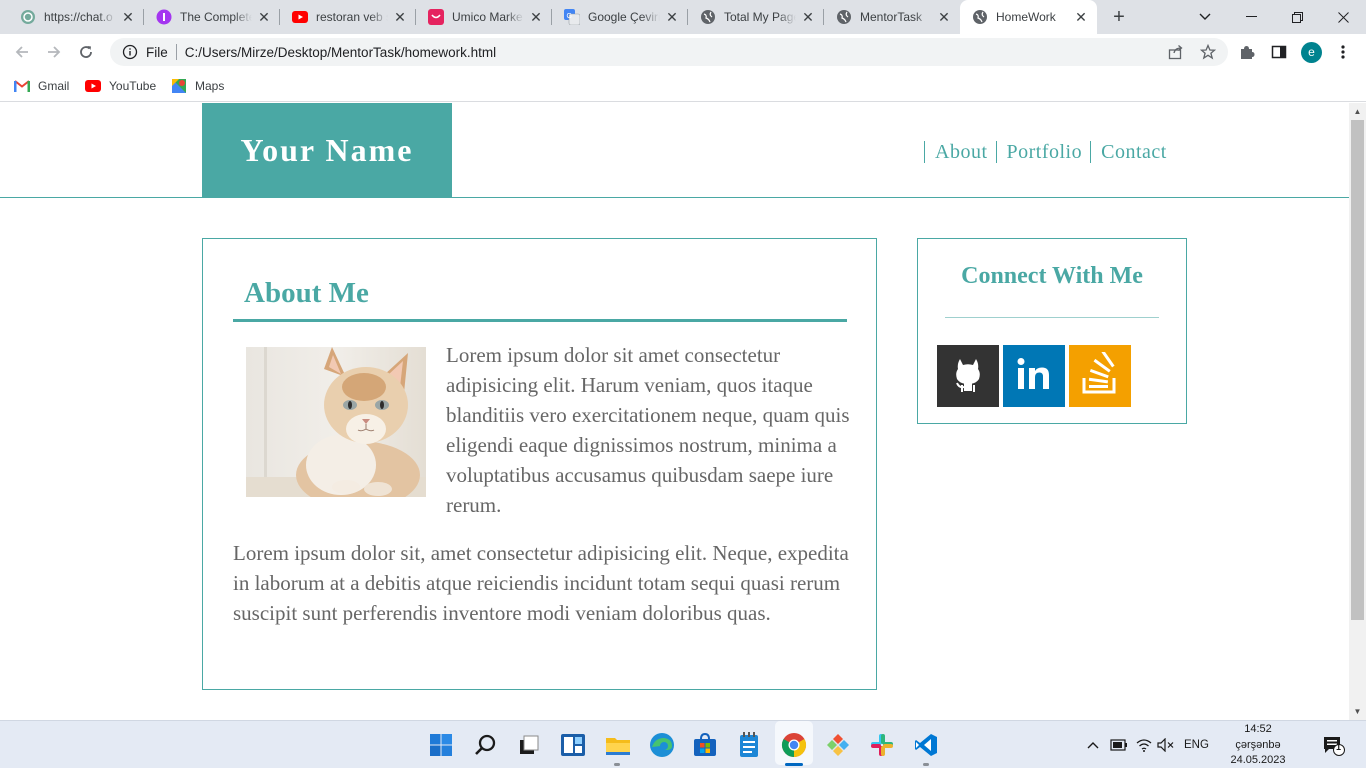 Image resolution: width=1366 pixels, height=769 pixels. What do you see at coordinates (756, 17) in the screenshot?
I see `browser-tab: Total My Page ✕` at bounding box center [756, 17].